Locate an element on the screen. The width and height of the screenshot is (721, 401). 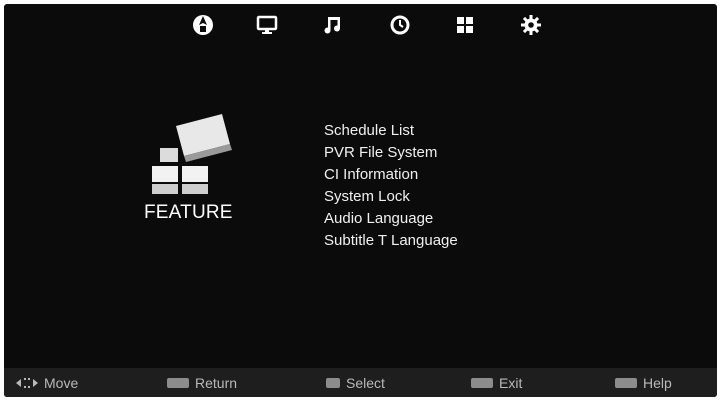
hint-help: Help is located at coordinates (643, 382).